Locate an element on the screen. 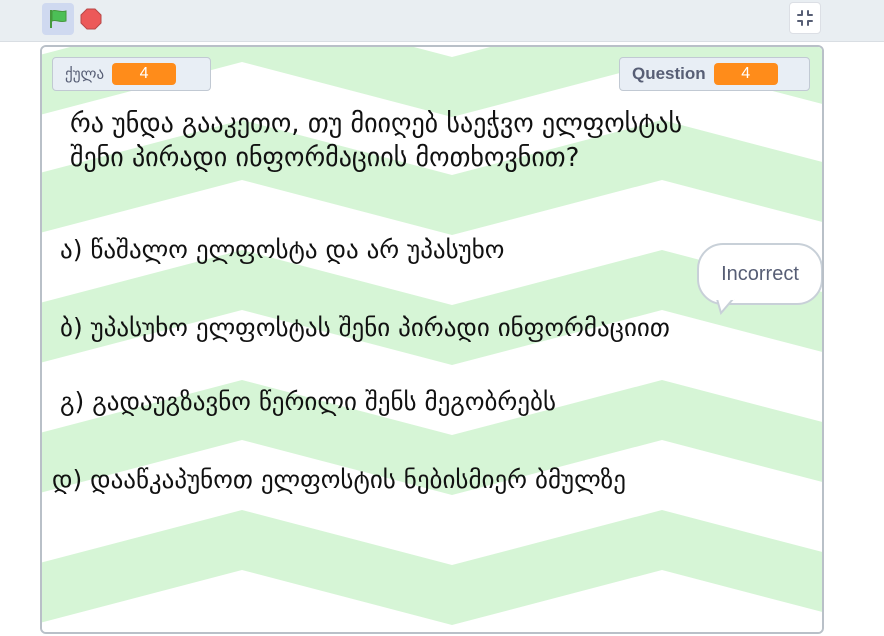  exit-fullscreen-button is located at coordinates (805, 18).